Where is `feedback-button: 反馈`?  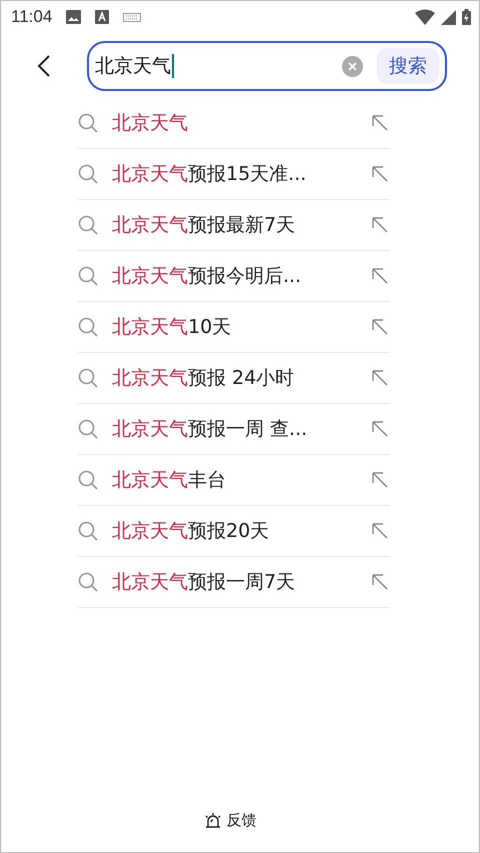 feedback-button: 反馈 is located at coordinates (230, 820).